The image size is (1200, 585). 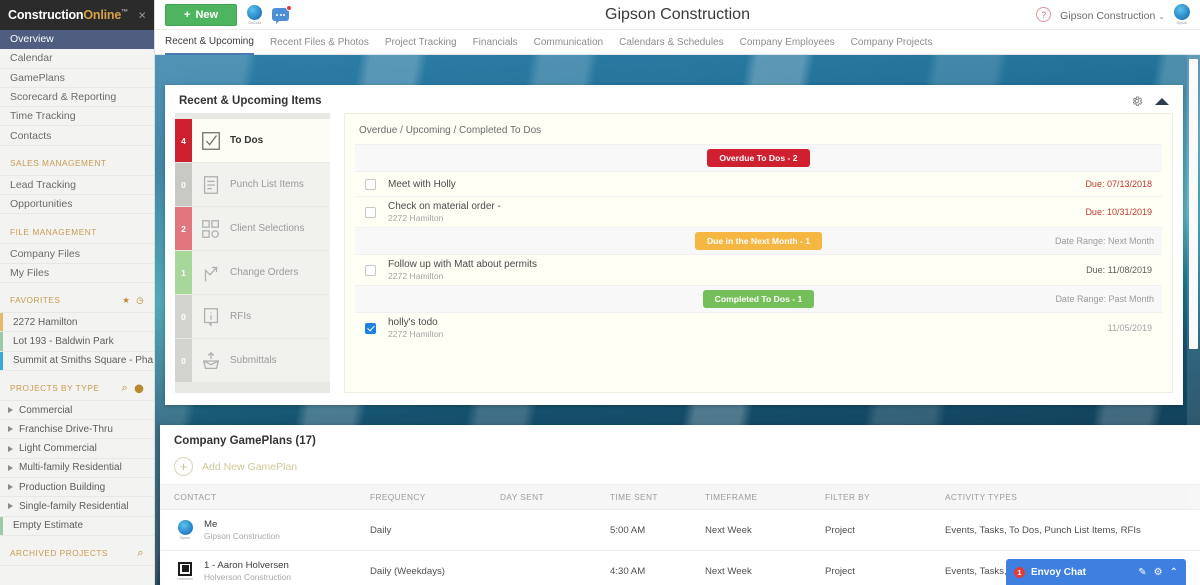 What do you see at coordinates (77, 430) in the screenshot?
I see `project-type-item: Franchise Drive-Thru` at bounding box center [77, 430].